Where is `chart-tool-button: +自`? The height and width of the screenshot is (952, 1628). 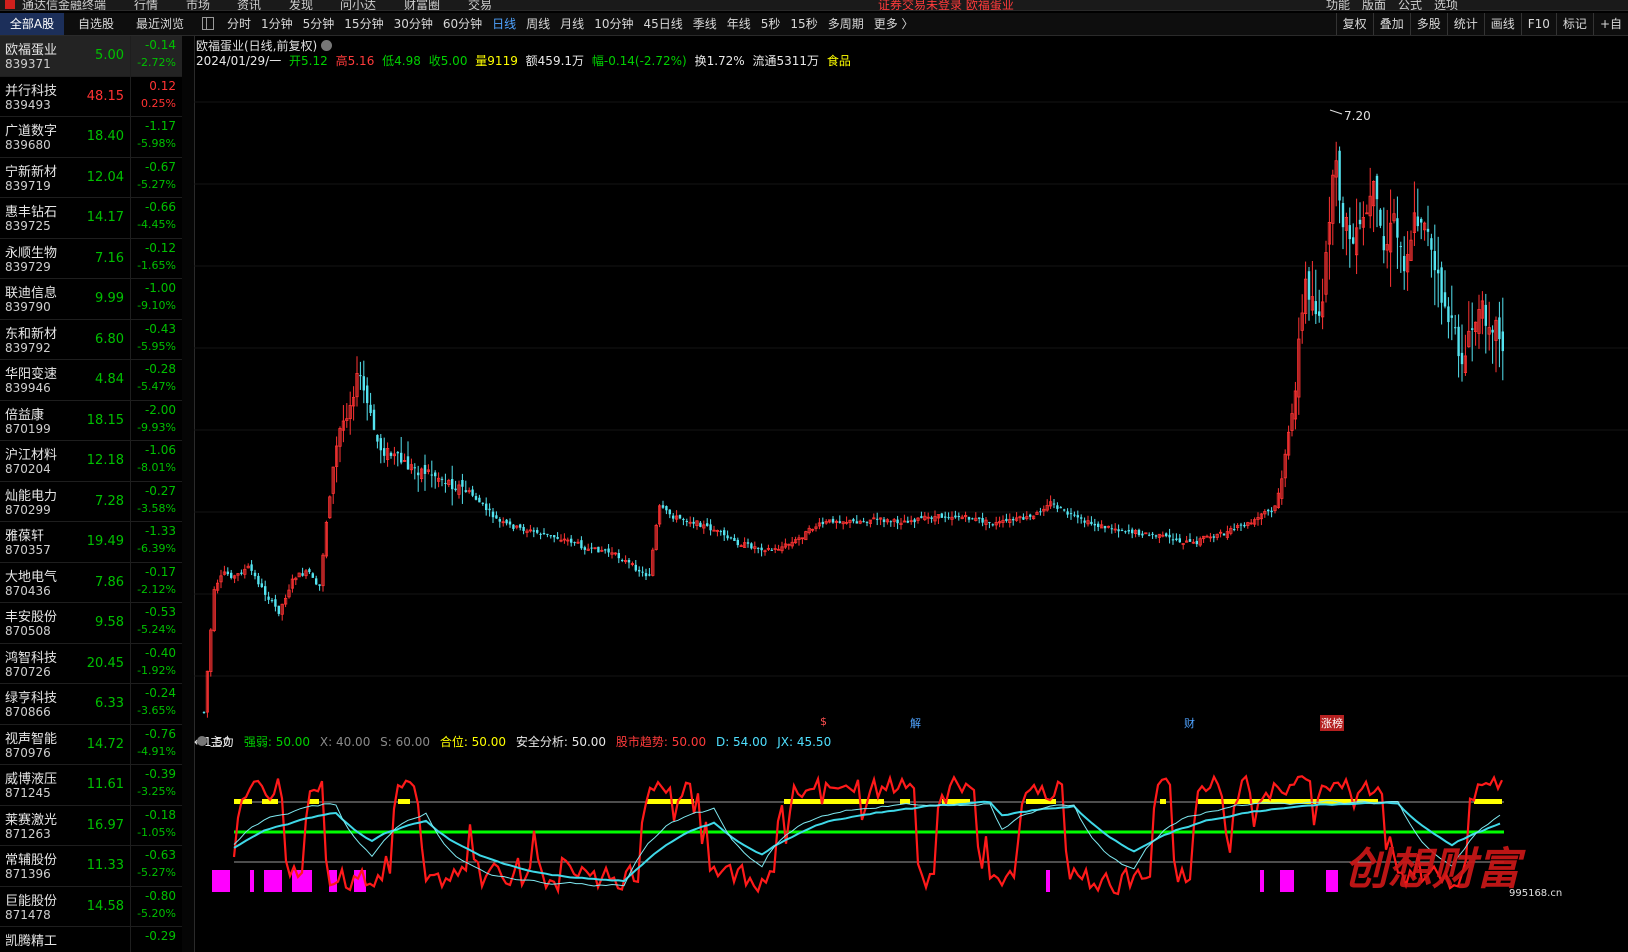
chart-tool-button: +自 is located at coordinates (1610, 24).